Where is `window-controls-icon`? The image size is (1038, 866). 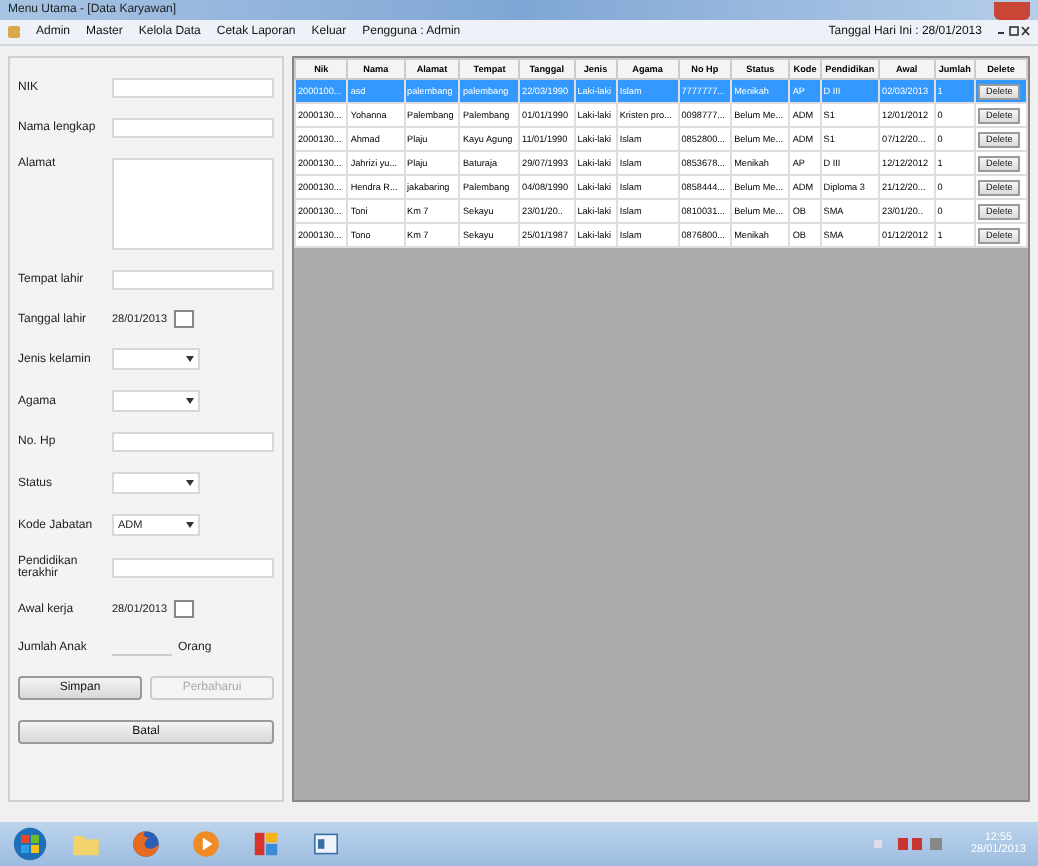
window-controls-icon is located at coordinates (1014, 32).